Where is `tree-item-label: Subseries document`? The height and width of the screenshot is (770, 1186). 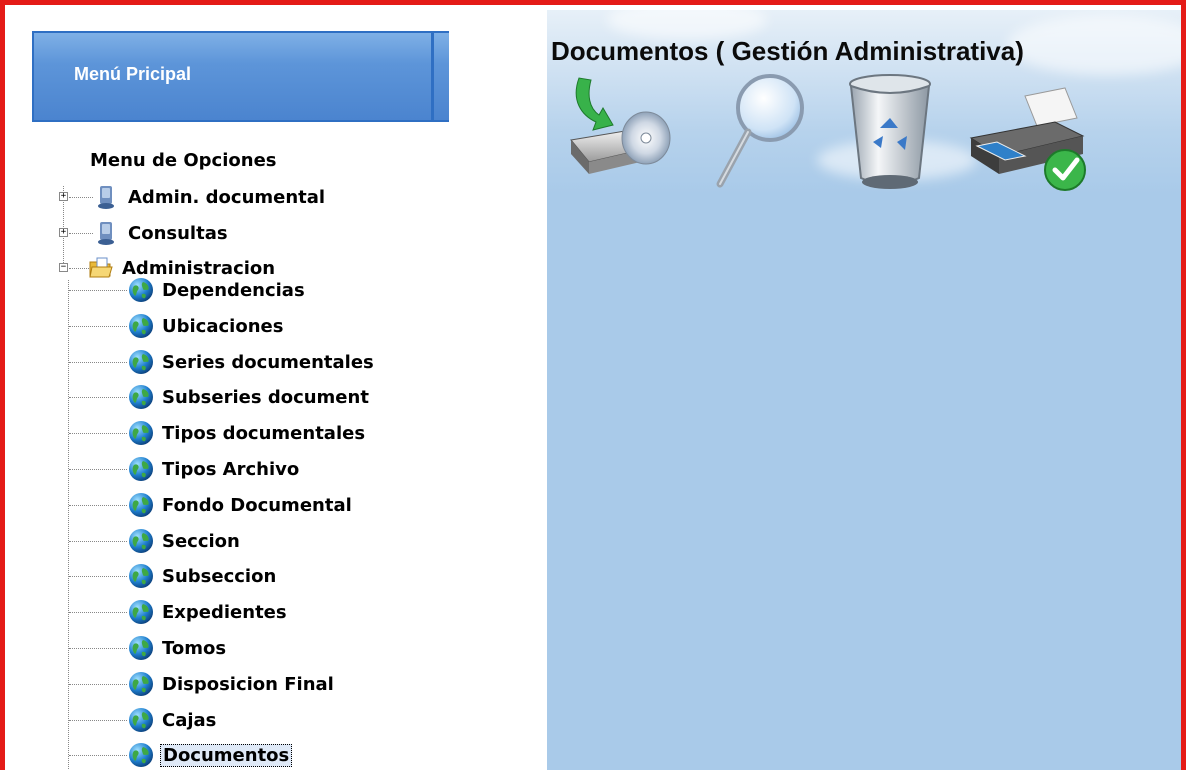 tree-item-label: Subseries document is located at coordinates (265, 397).